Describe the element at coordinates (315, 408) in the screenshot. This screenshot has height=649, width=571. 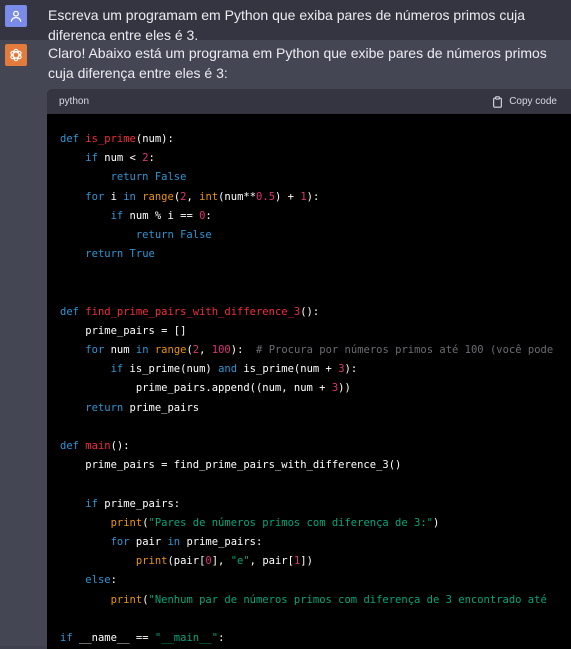
I see `code-line: return prime_pairs` at that location.